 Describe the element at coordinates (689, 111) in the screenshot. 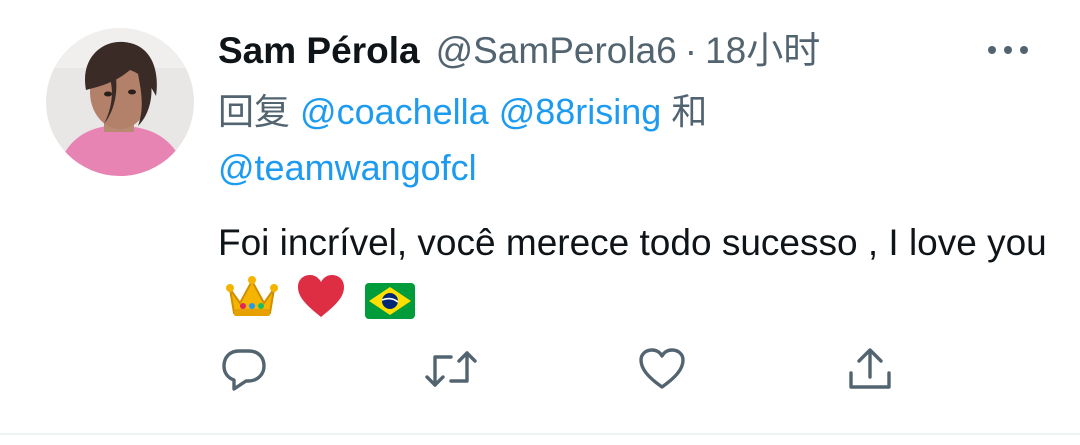

I see `reply-joiner: 和` at that location.